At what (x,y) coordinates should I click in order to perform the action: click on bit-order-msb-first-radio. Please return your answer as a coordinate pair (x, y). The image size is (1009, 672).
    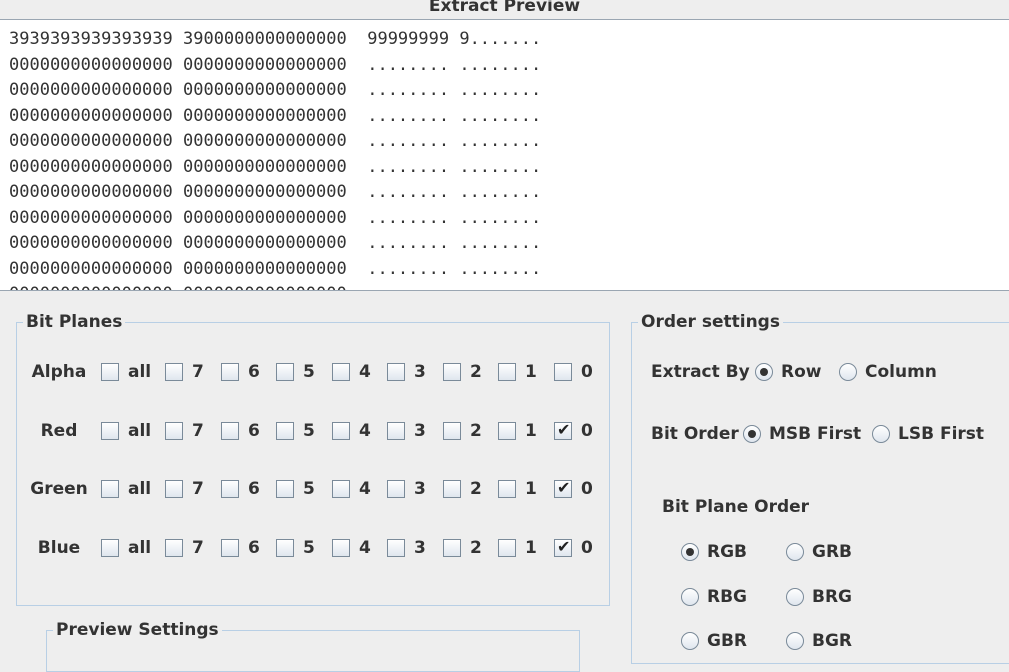
    Looking at the image, I should click on (752, 434).